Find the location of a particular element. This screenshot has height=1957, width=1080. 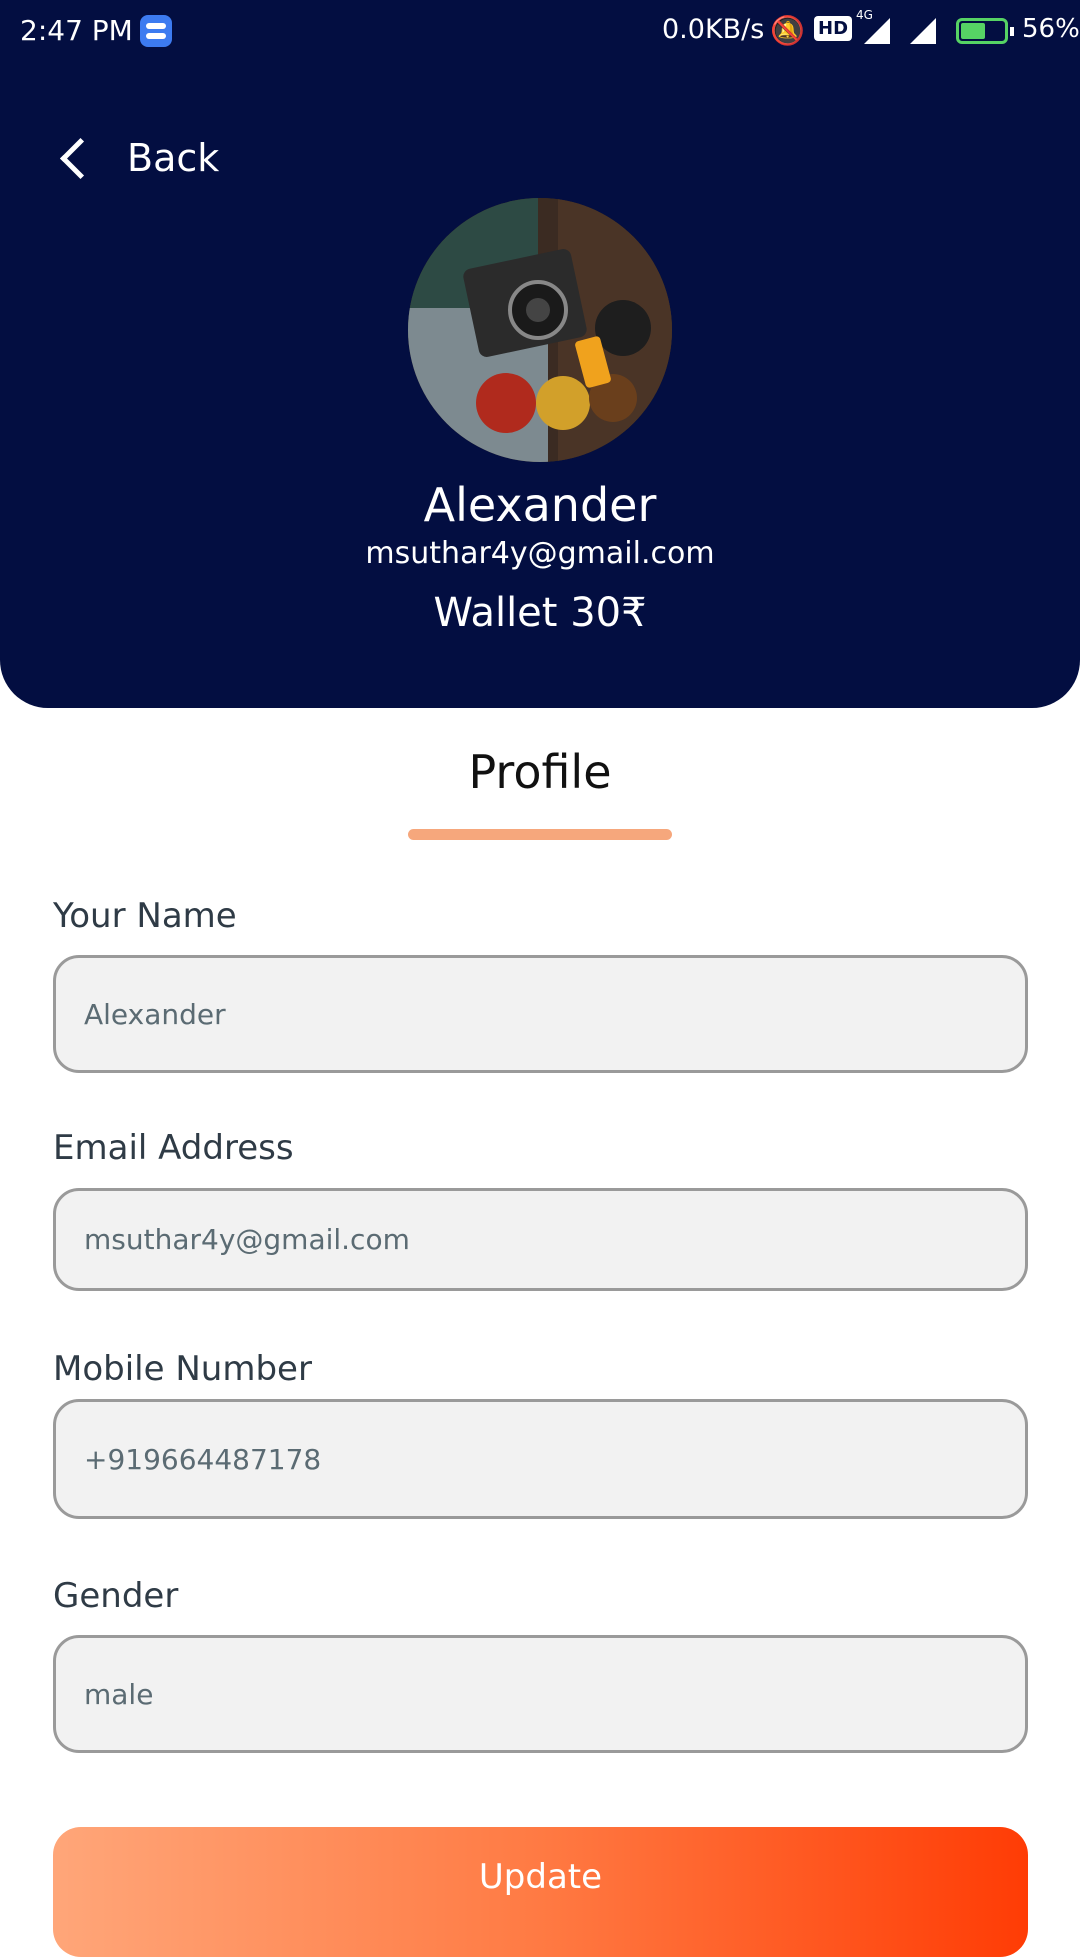

back-button: Back is located at coordinates (137, 158).